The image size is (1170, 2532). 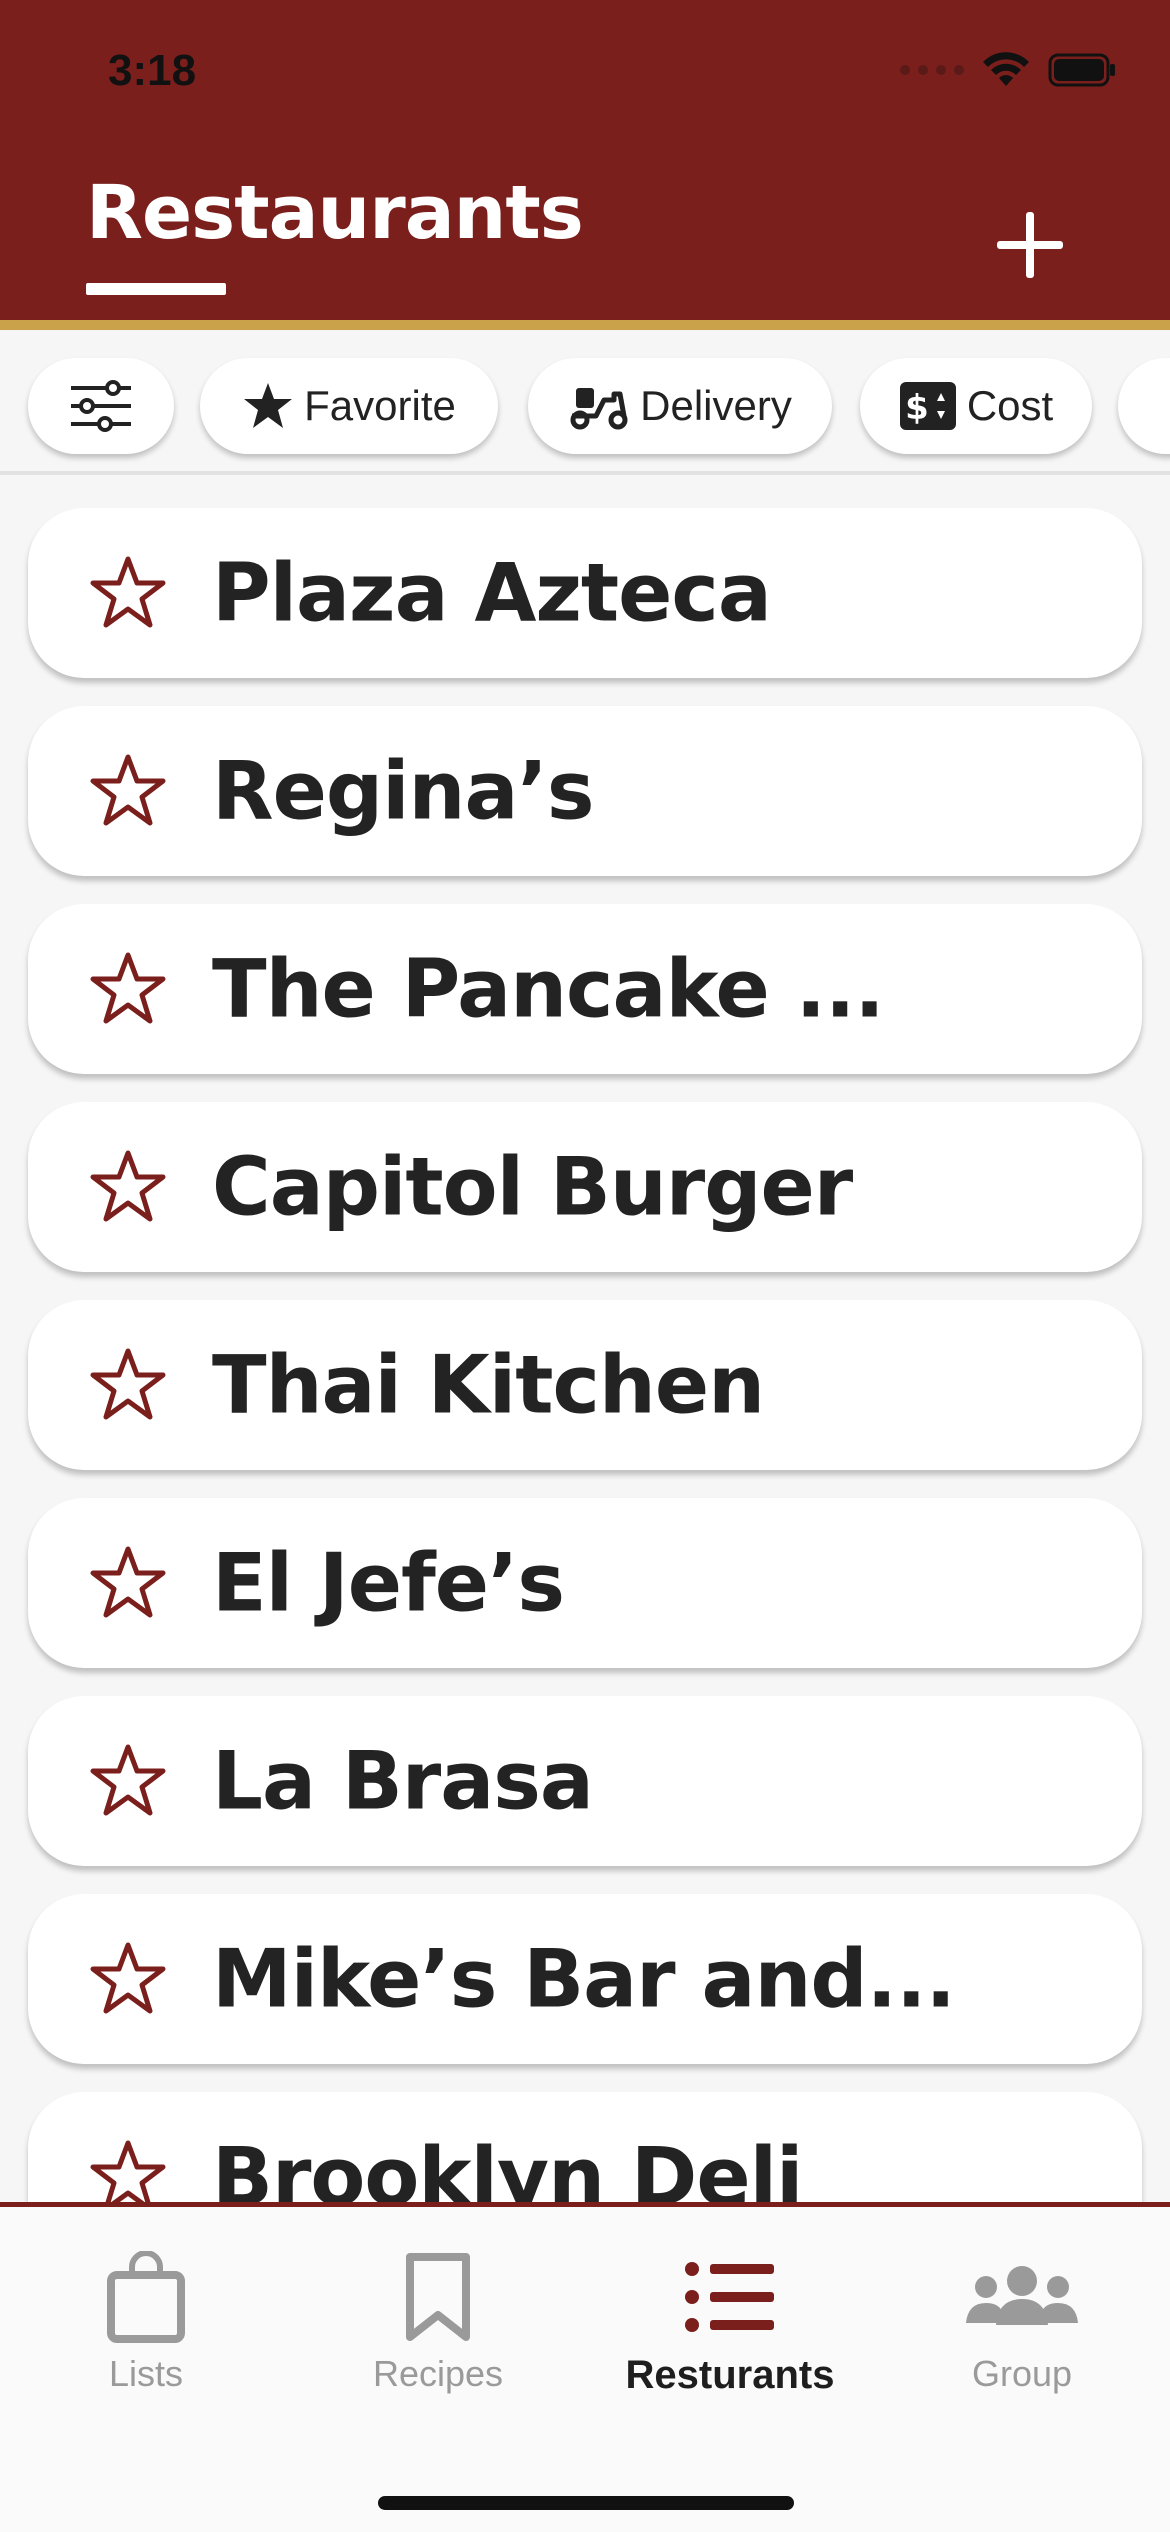 I want to click on filter-more-chip, so click(x=1144, y=406).